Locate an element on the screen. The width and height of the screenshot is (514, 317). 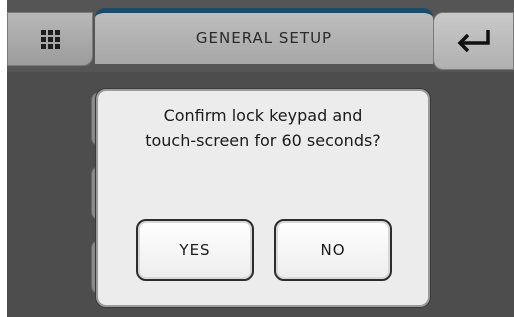
dialog-message-line1: Confirm lock keypad and is located at coordinates (263, 115).